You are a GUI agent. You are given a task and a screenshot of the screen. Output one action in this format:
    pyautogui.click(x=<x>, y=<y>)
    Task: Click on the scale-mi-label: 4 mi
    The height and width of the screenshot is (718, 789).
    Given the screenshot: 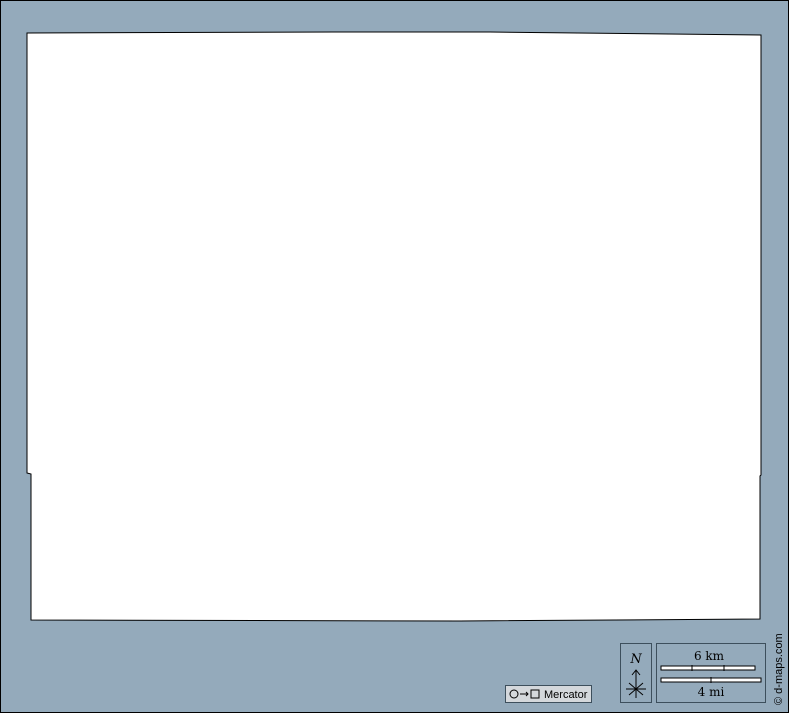 What is the action you would take?
    pyautogui.click(x=711, y=692)
    